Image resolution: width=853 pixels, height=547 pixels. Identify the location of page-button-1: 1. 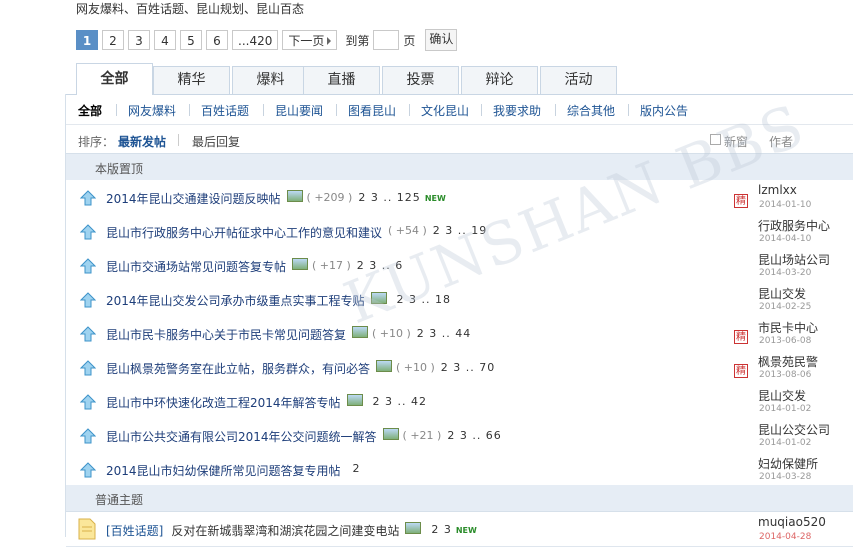
(87, 40).